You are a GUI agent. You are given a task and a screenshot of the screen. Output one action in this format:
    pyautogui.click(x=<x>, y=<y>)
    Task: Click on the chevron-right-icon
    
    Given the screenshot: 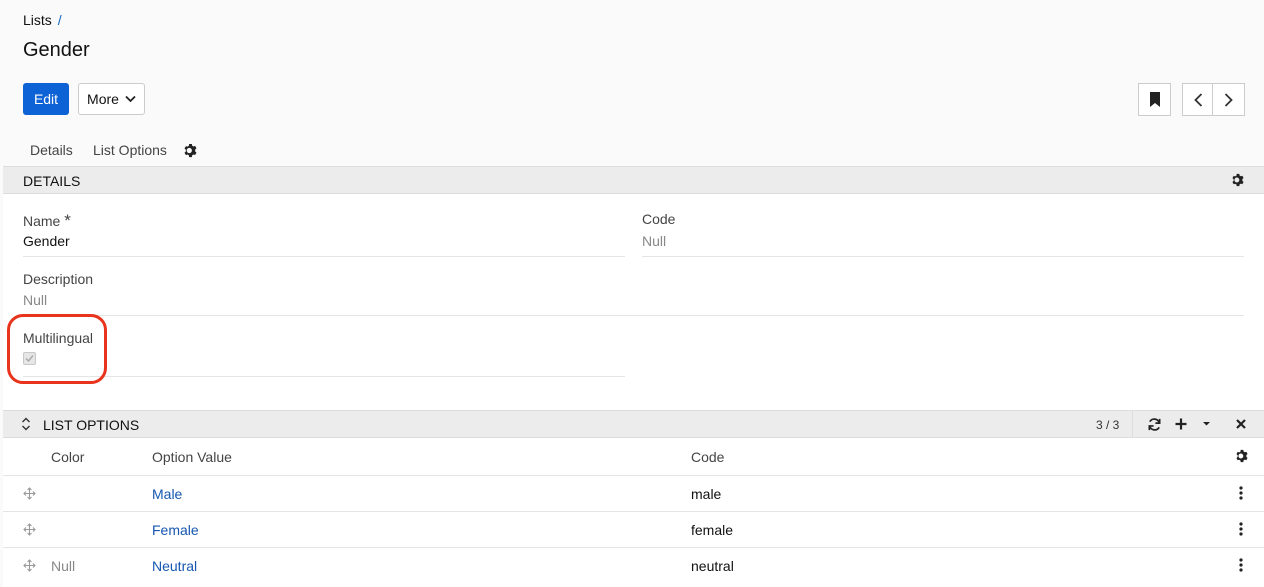 What is the action you would take?
    pyautogui.click(x=1228, y=99)
    